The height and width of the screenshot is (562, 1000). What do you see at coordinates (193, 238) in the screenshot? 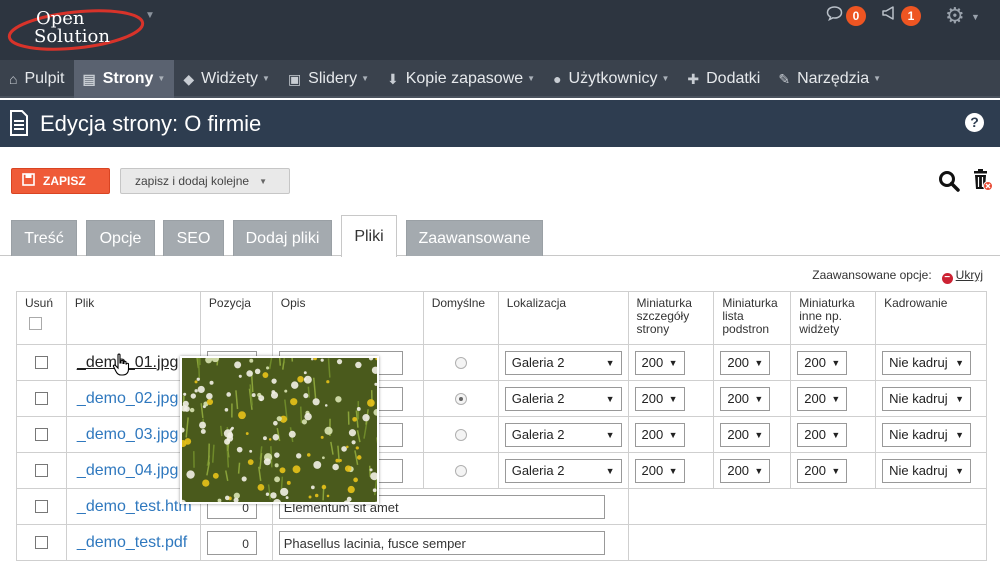
I see `tab-seo: SEO` at bounding box center [193, 238].